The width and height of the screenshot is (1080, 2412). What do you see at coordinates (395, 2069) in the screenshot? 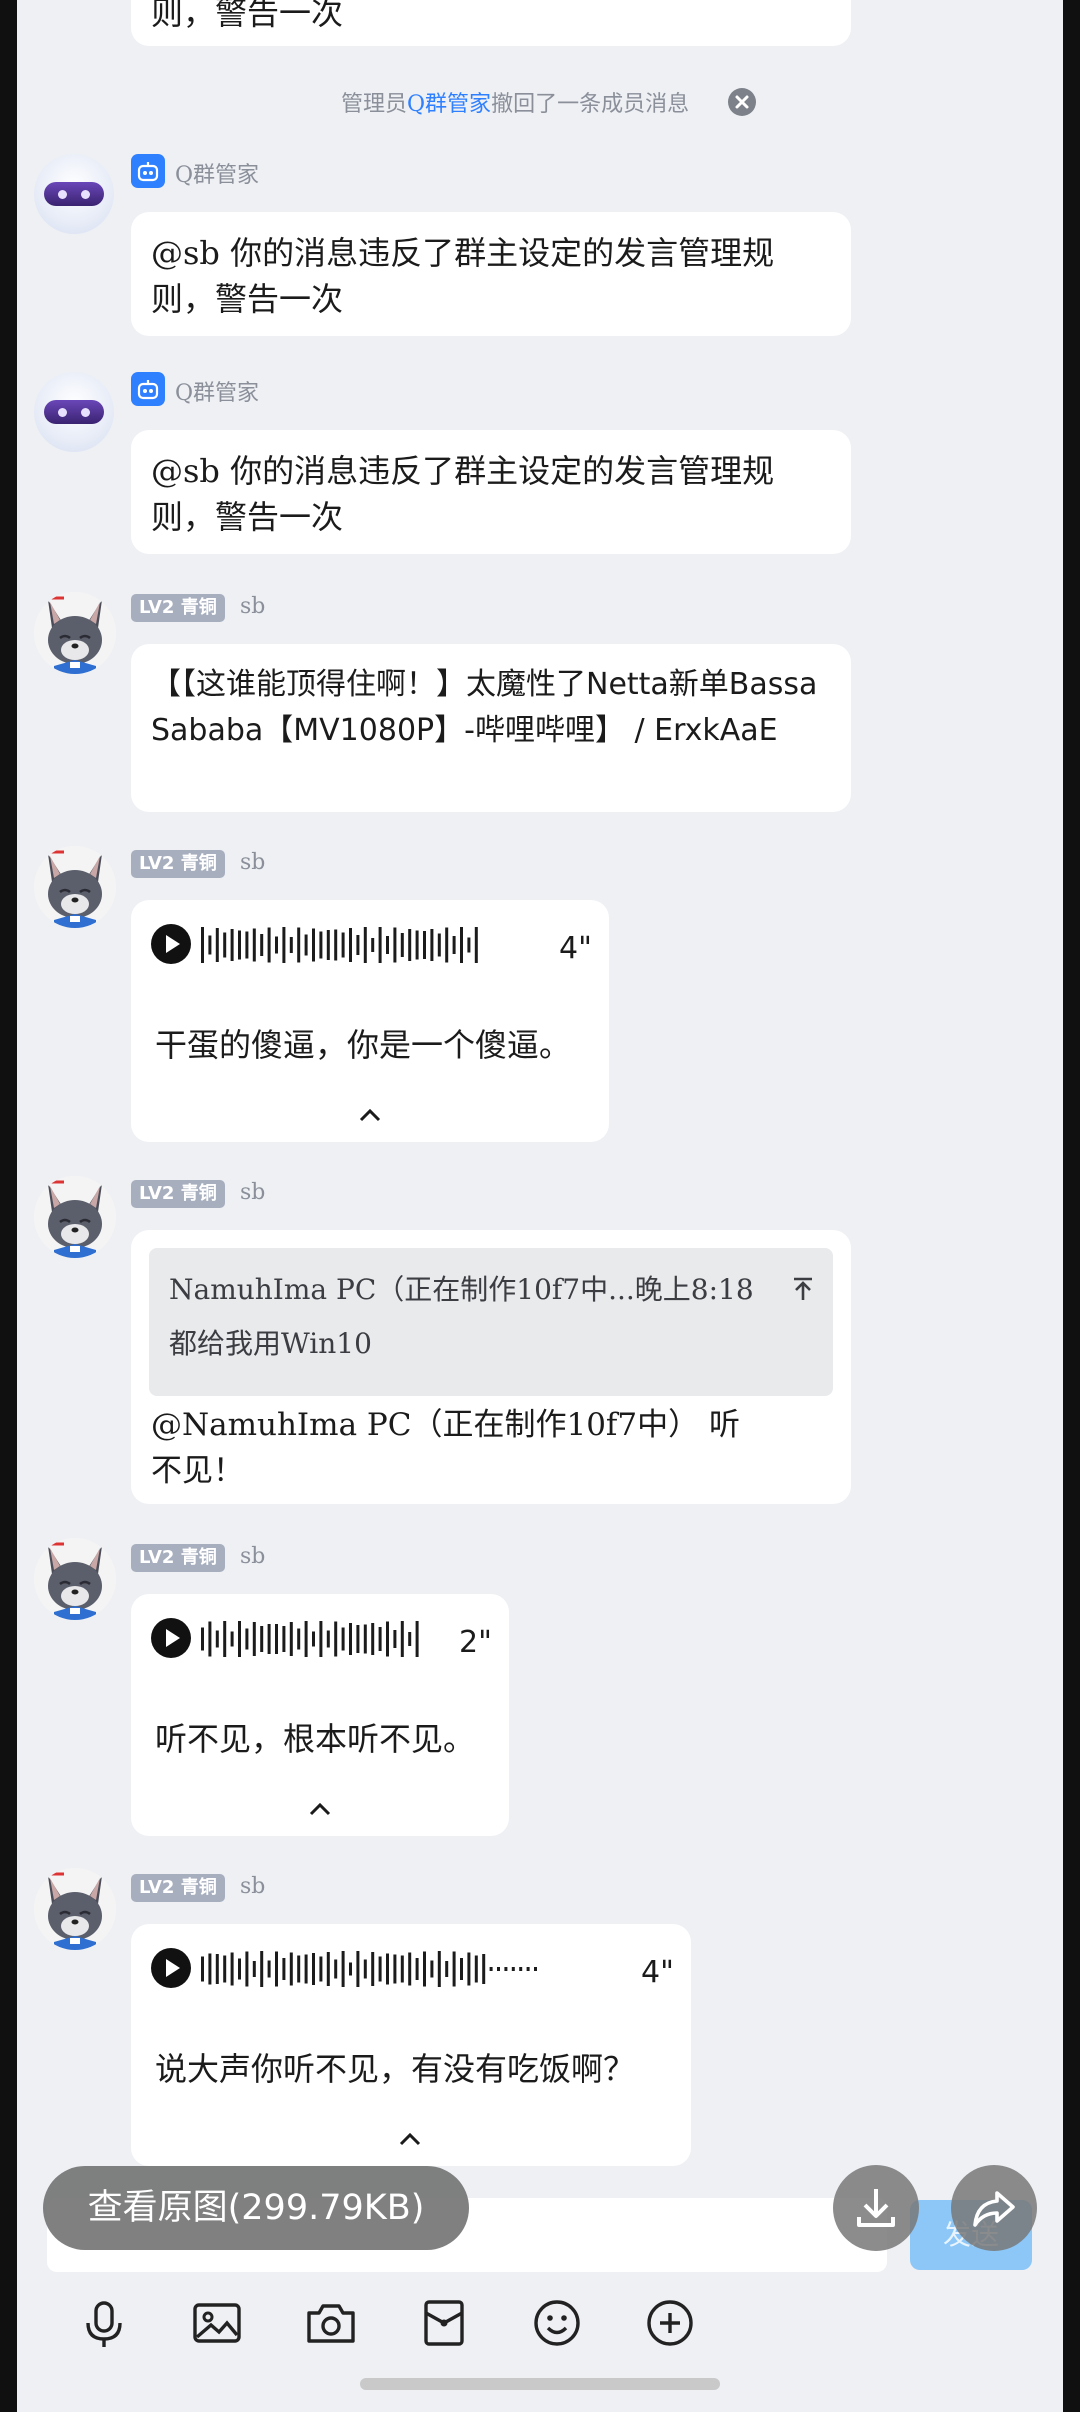
I see `voice-transcript: 说大声你听不见，有没有吃饭啊？` at bounding box center [395, 2069].